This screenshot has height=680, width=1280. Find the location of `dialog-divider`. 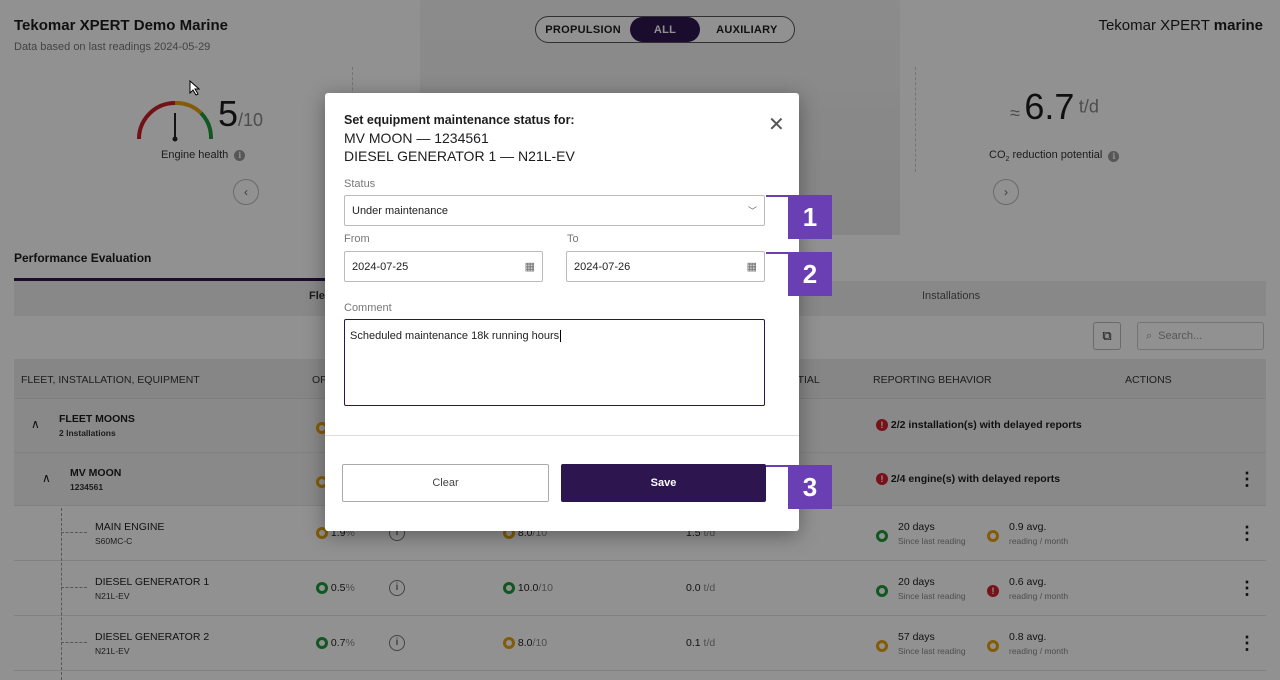

dialog-divider is located at coordinates (562, 435).